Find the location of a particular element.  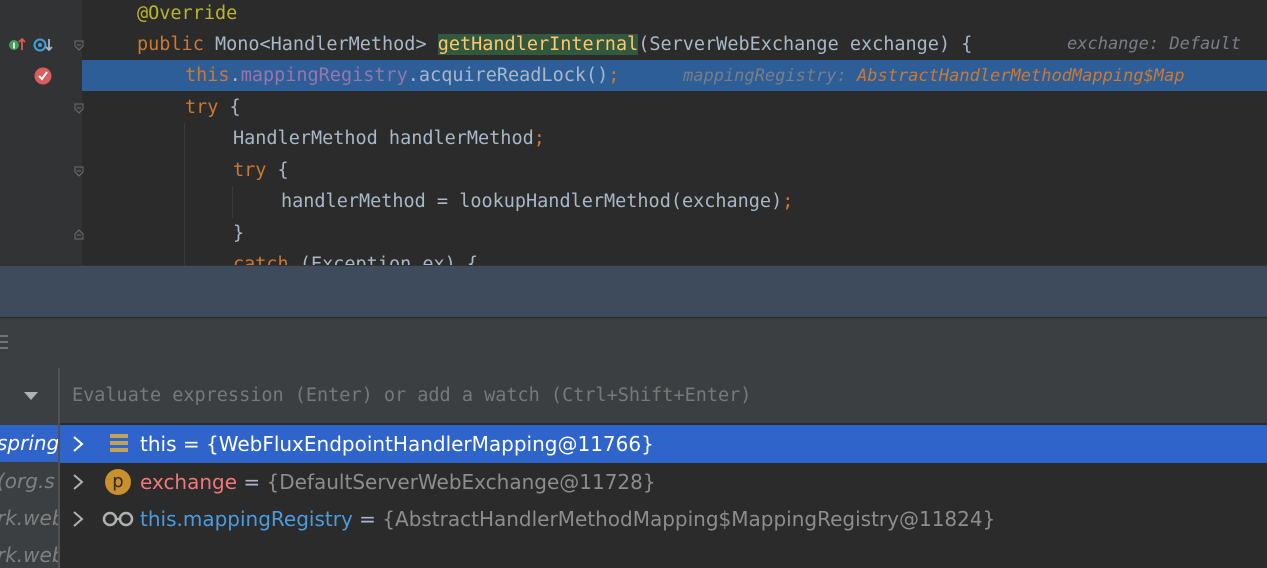

evaluate-bar is located at coordinates (663, 396).